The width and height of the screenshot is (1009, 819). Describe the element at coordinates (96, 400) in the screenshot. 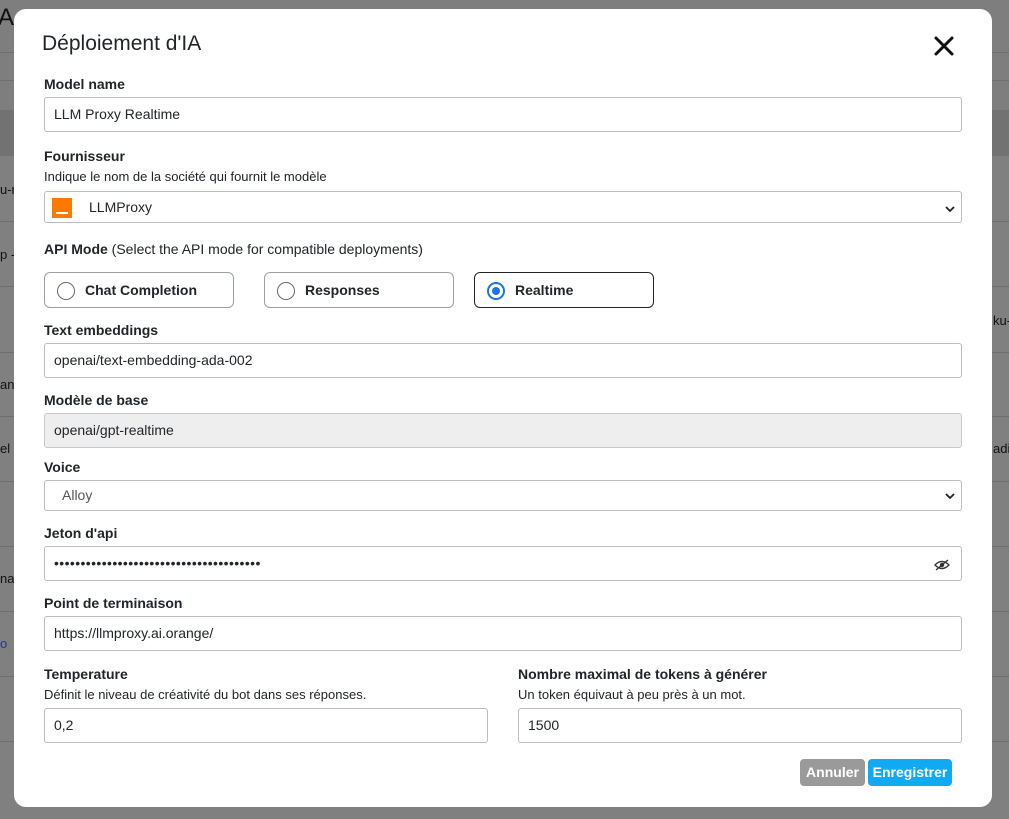

I see `base-model-label: Modèle de base` at that location.